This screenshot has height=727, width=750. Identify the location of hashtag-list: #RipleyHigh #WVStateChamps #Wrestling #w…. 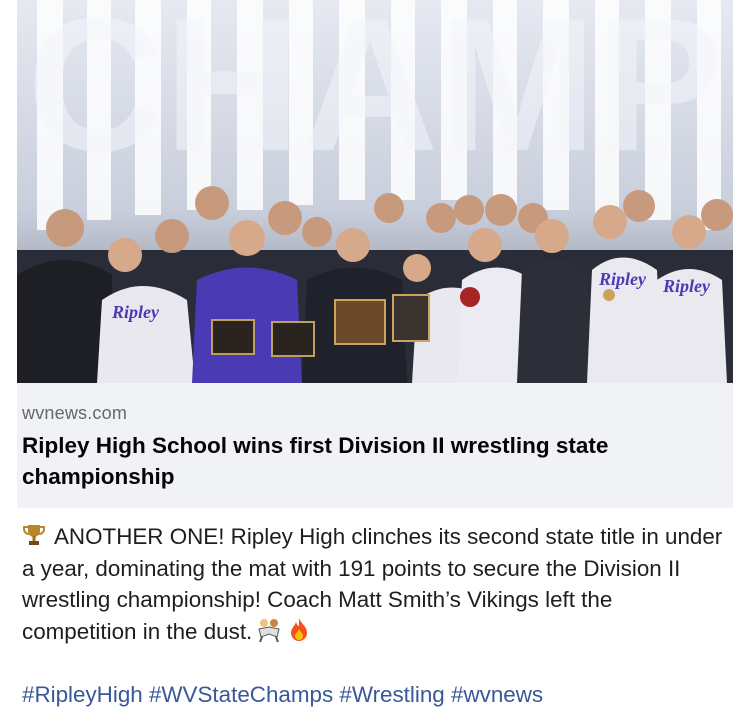
(374, 694).